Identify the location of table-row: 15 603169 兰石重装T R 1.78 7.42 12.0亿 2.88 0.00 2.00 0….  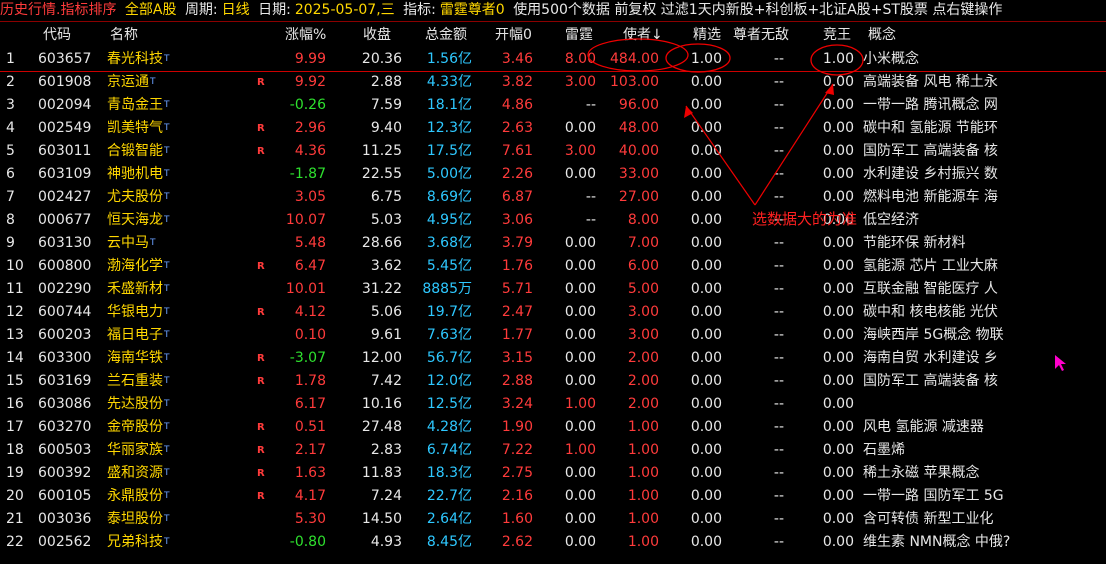
(553, 381).